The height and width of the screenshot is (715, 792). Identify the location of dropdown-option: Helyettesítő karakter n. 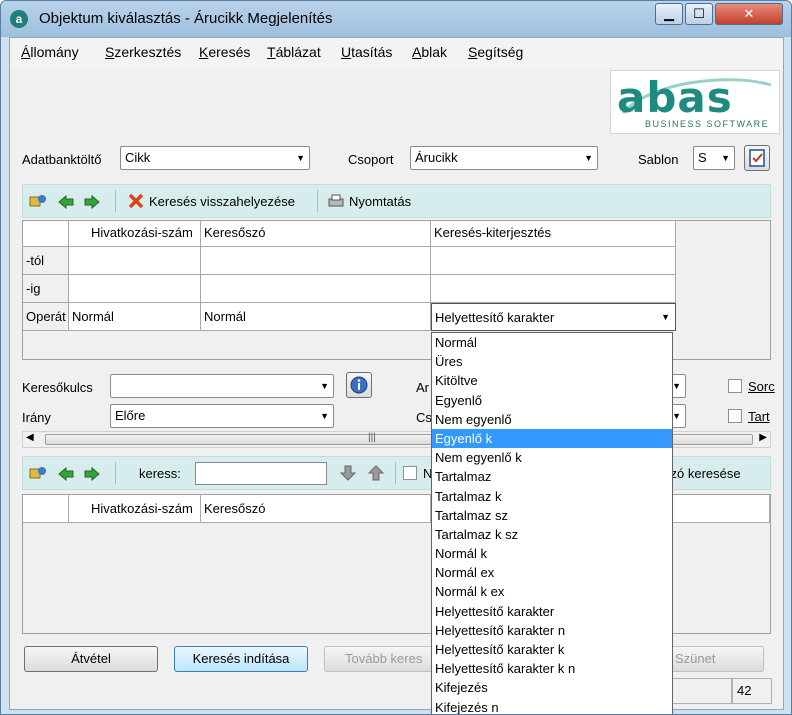
(552, 630).